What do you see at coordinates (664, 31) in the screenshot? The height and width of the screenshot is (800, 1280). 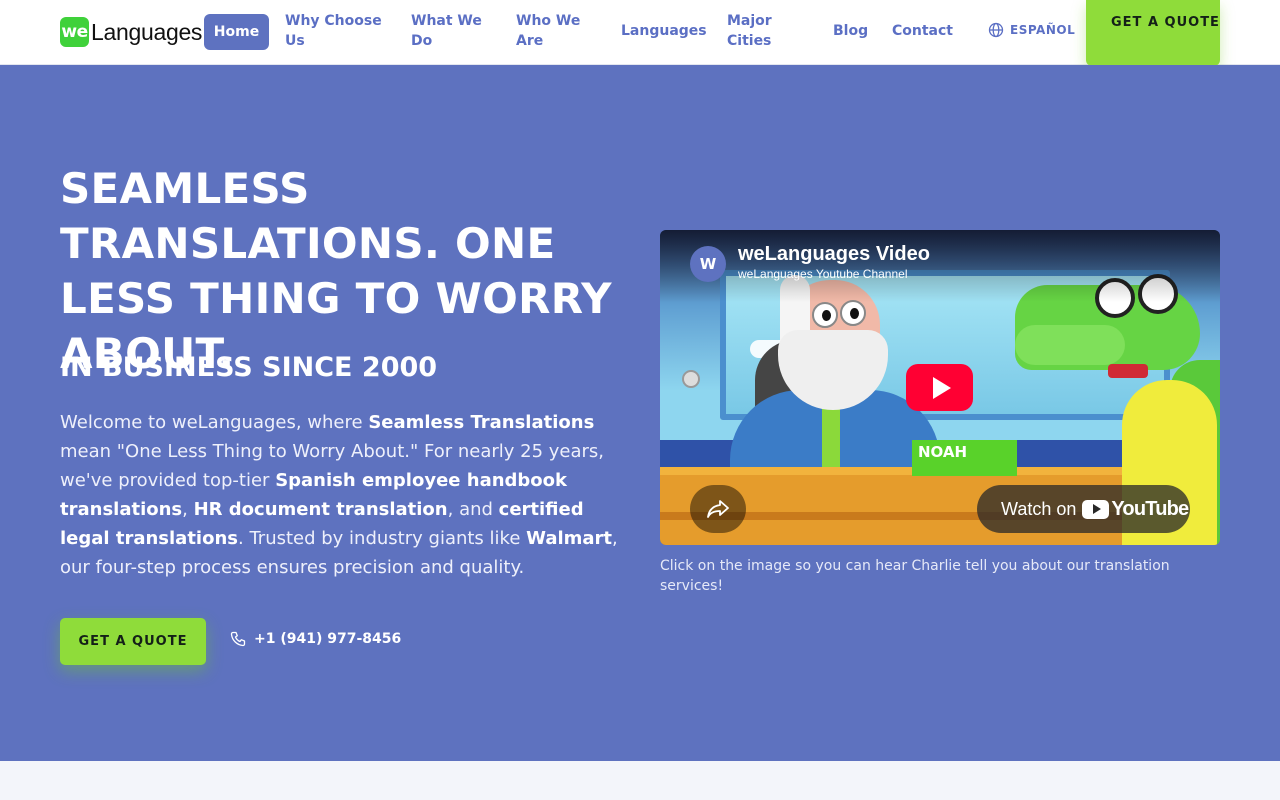 I see `nav-languages: Languages` at bounding box center [664, 31].